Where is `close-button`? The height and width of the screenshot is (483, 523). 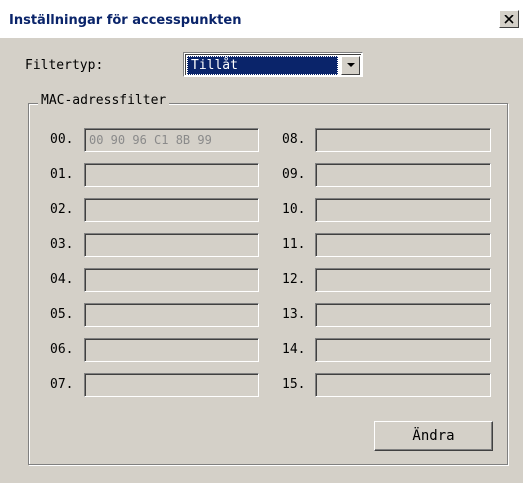
close-button is located at coordinates (509, 19).